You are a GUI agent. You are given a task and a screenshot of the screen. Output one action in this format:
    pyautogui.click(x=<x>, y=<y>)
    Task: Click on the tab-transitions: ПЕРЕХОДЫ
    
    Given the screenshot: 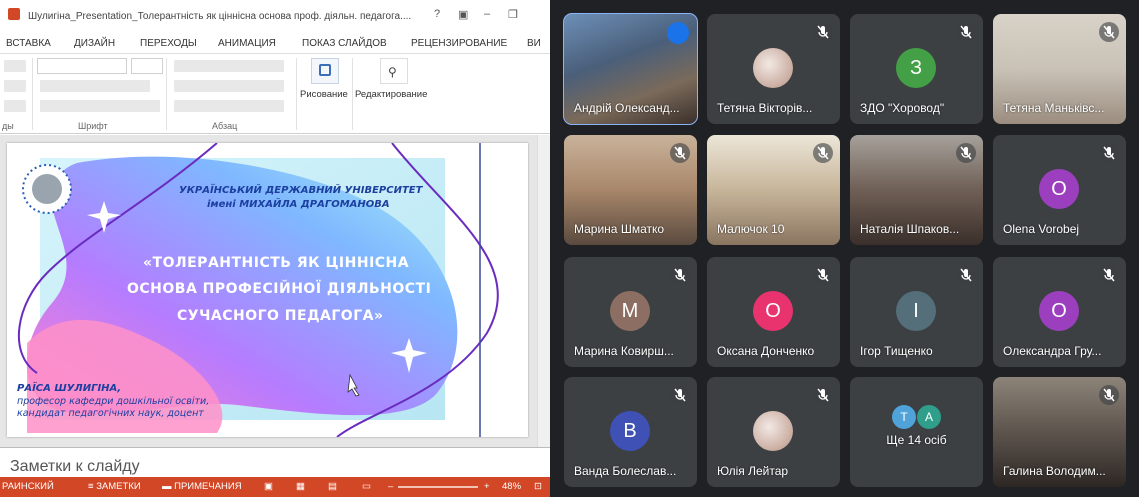 What is the action you would take?
    pyautogui.click(x=168, y=43)
    